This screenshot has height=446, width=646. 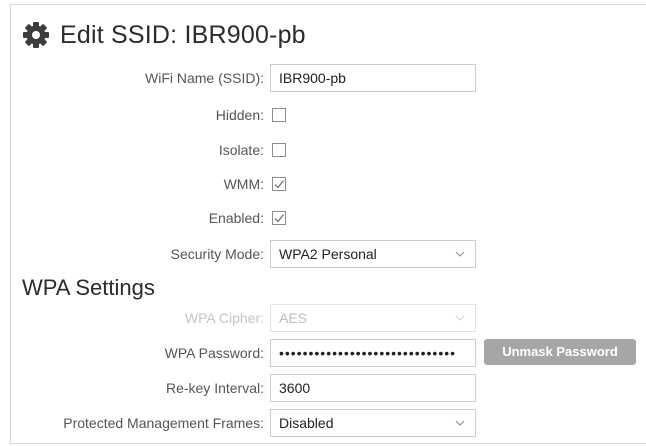 I want to click on wpa-password-input: ••••••••••••••••••••••••••••••, so click(x=373, y=353).